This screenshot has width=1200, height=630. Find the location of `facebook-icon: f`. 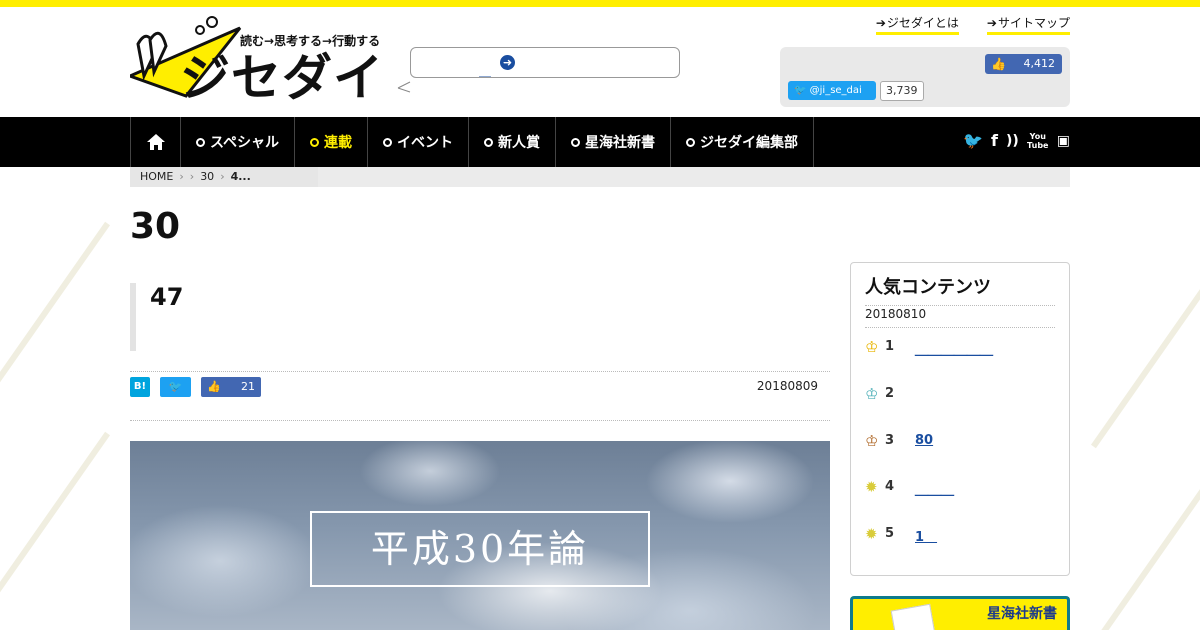

facebook-icon: f is located at coordinates (994, 140).